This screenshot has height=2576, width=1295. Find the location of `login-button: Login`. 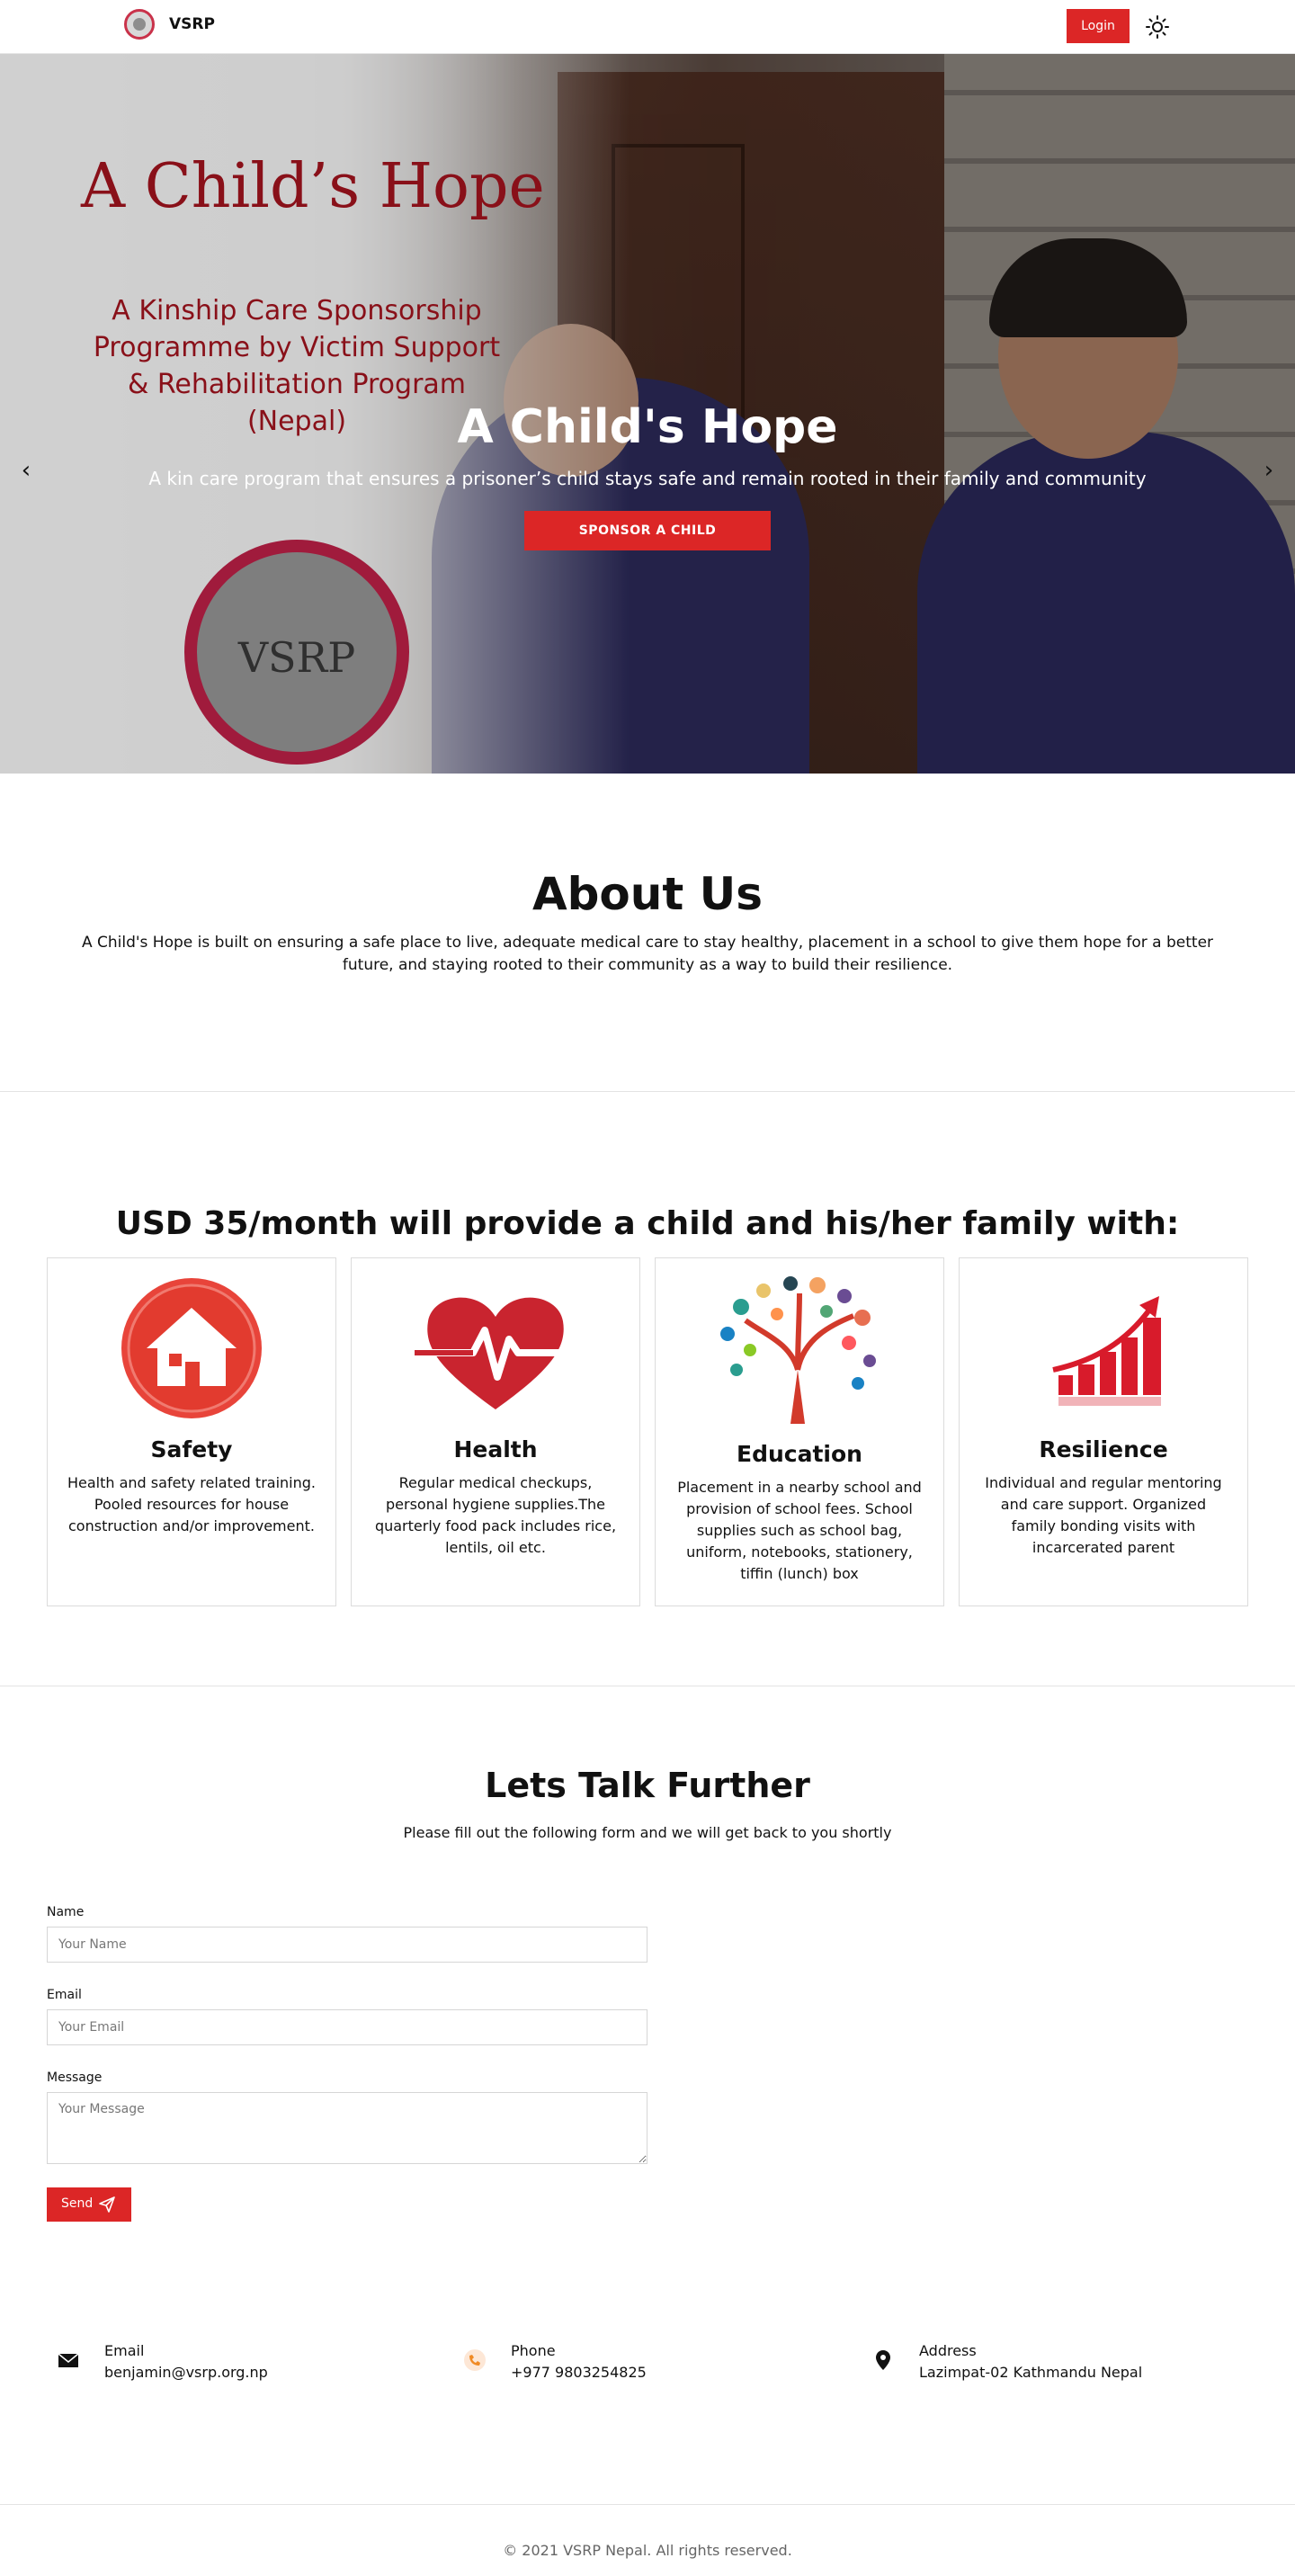

login-button: Login is located at coordinates (1098, 26).